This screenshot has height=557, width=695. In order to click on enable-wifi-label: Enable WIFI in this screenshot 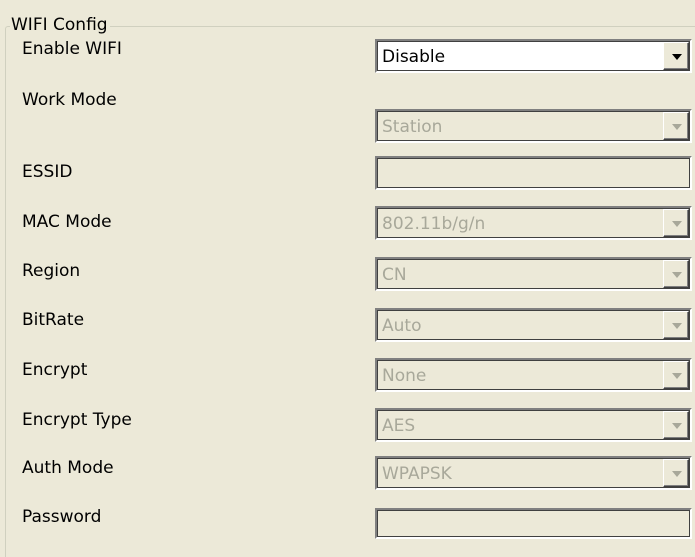, I will do `click(72, 49)`.